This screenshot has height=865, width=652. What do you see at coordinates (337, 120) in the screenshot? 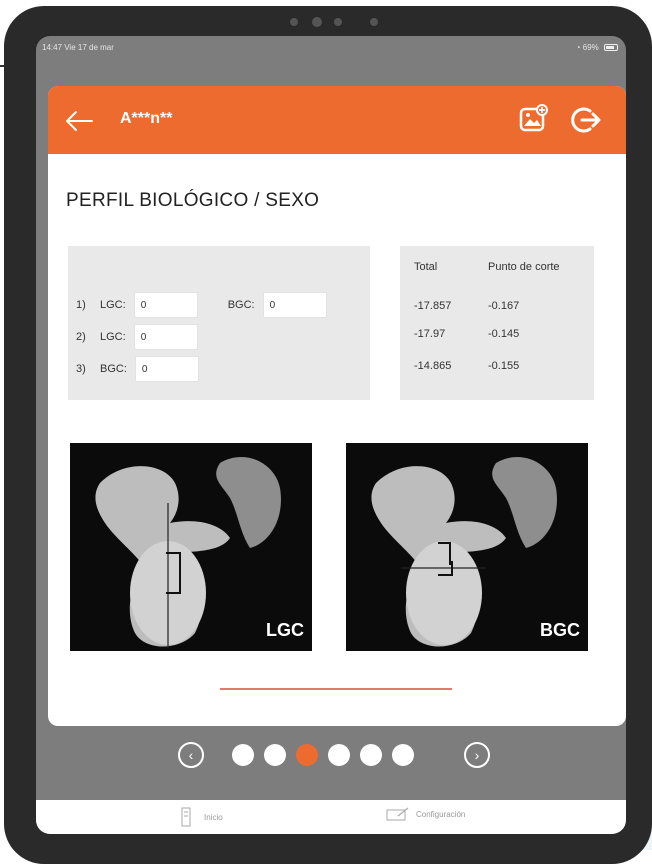
I see `app-bar: A***n**` at bounding box center [337, 120].